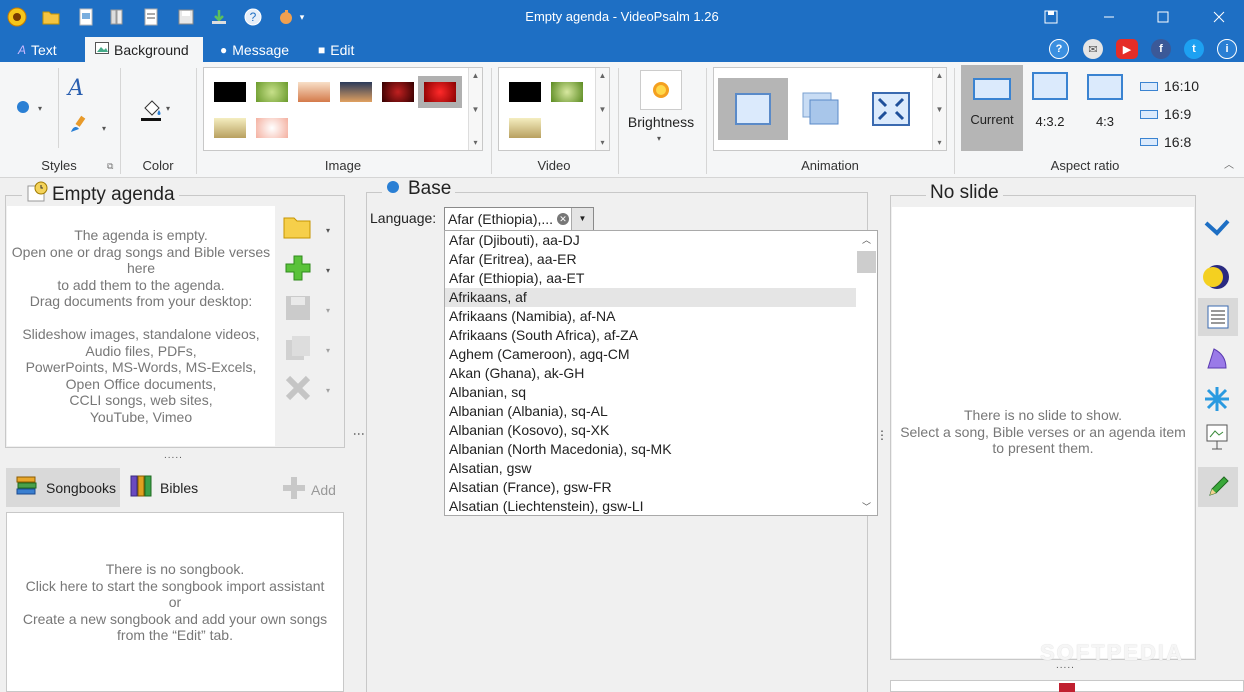 The height and width of the screenshot is (692, 1244). Describe the element at coordinates (144, 49) in the screenshot. I see `tab-background: Background` at that location.